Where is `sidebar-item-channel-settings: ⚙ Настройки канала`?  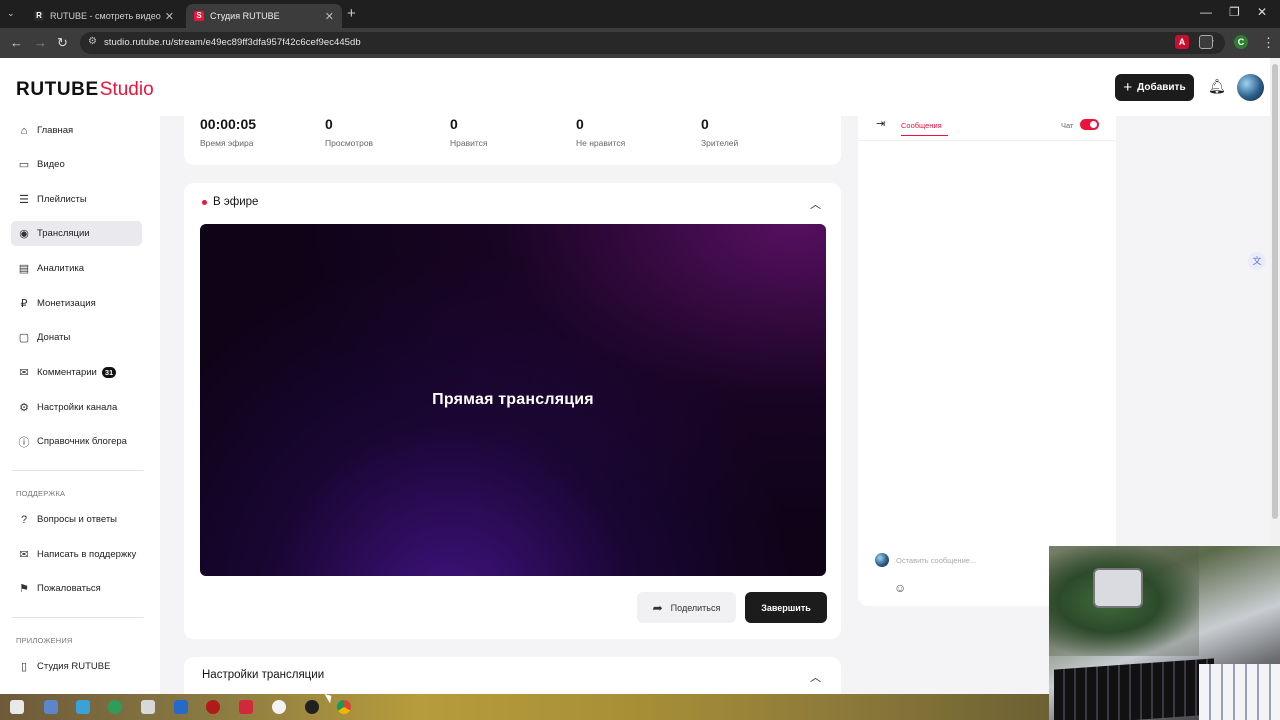
sidebar-item-channel-settings: ⚙ Настройки канала is located at coordinates (76, 407).